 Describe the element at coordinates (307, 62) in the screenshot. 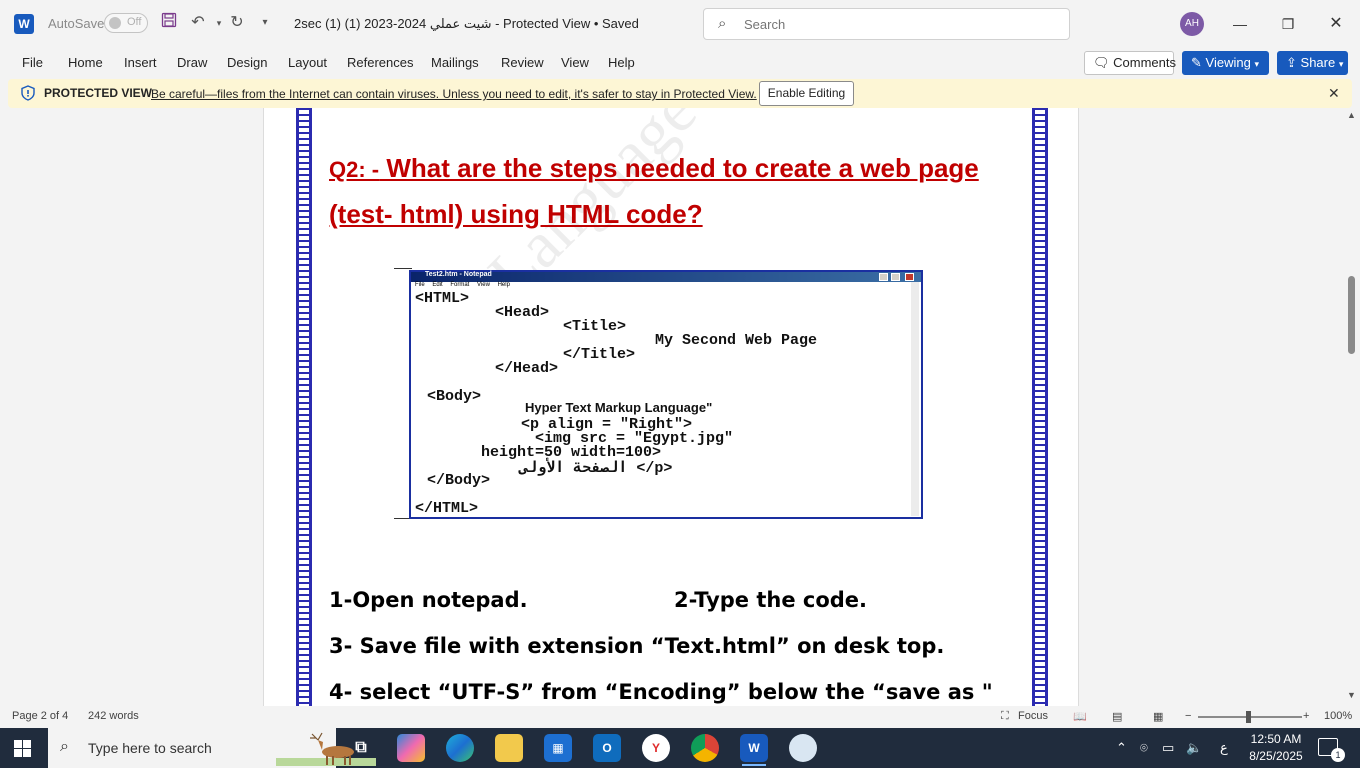

I see `menu-layout: Layout` at that location.